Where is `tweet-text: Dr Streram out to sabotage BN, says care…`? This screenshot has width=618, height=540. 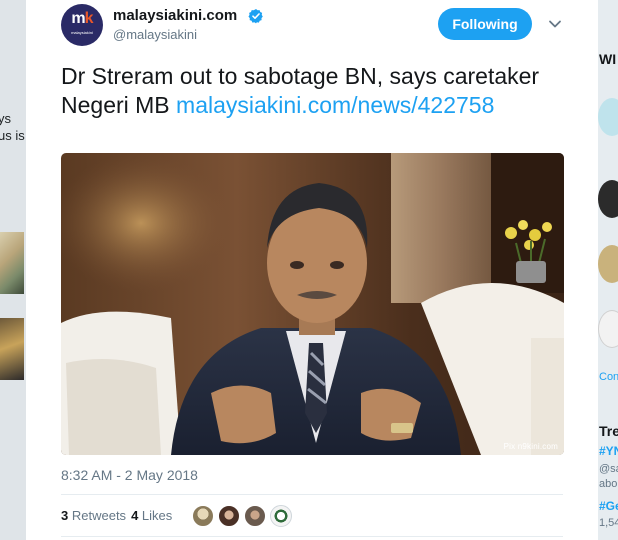 tweet-text: Dr Streram out to sabotage BN, says care… is located at coordinates (311, 91).